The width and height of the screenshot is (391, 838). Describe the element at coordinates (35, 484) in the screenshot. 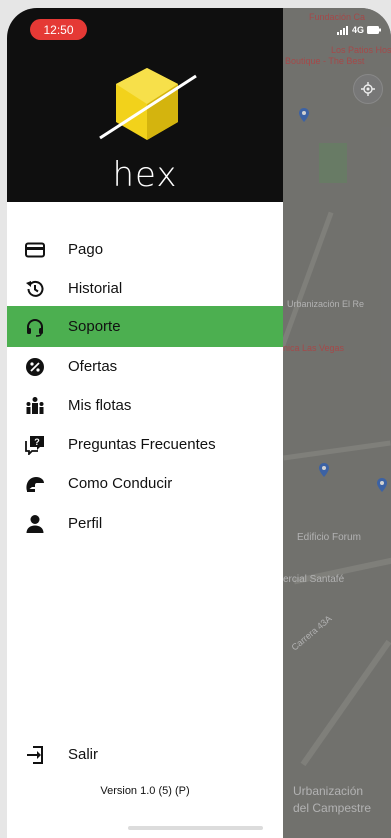

I see `helmet-icon` at that location.